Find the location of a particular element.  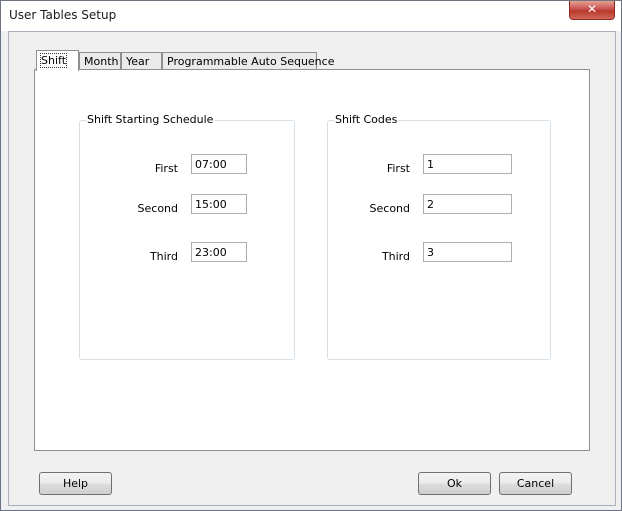

close-icon: ✕ is located at coordinates (592, 9).